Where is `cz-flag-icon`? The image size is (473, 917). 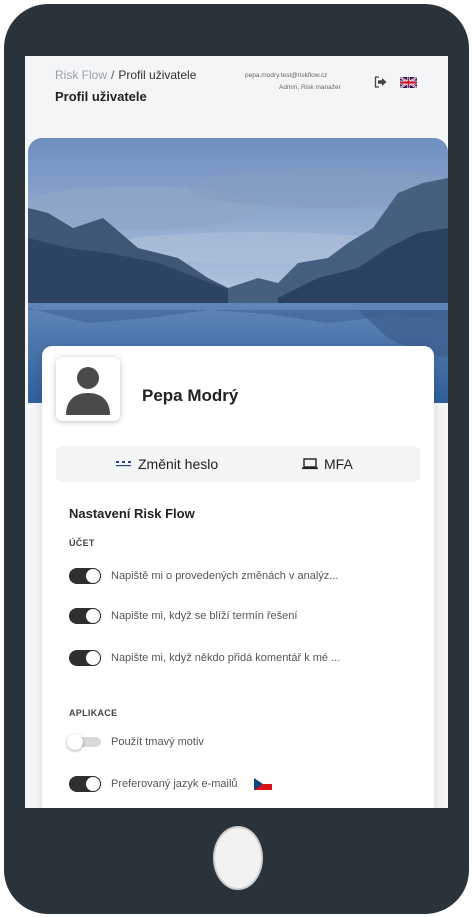
cz-flag-icon is located at coordinates (262, 784).